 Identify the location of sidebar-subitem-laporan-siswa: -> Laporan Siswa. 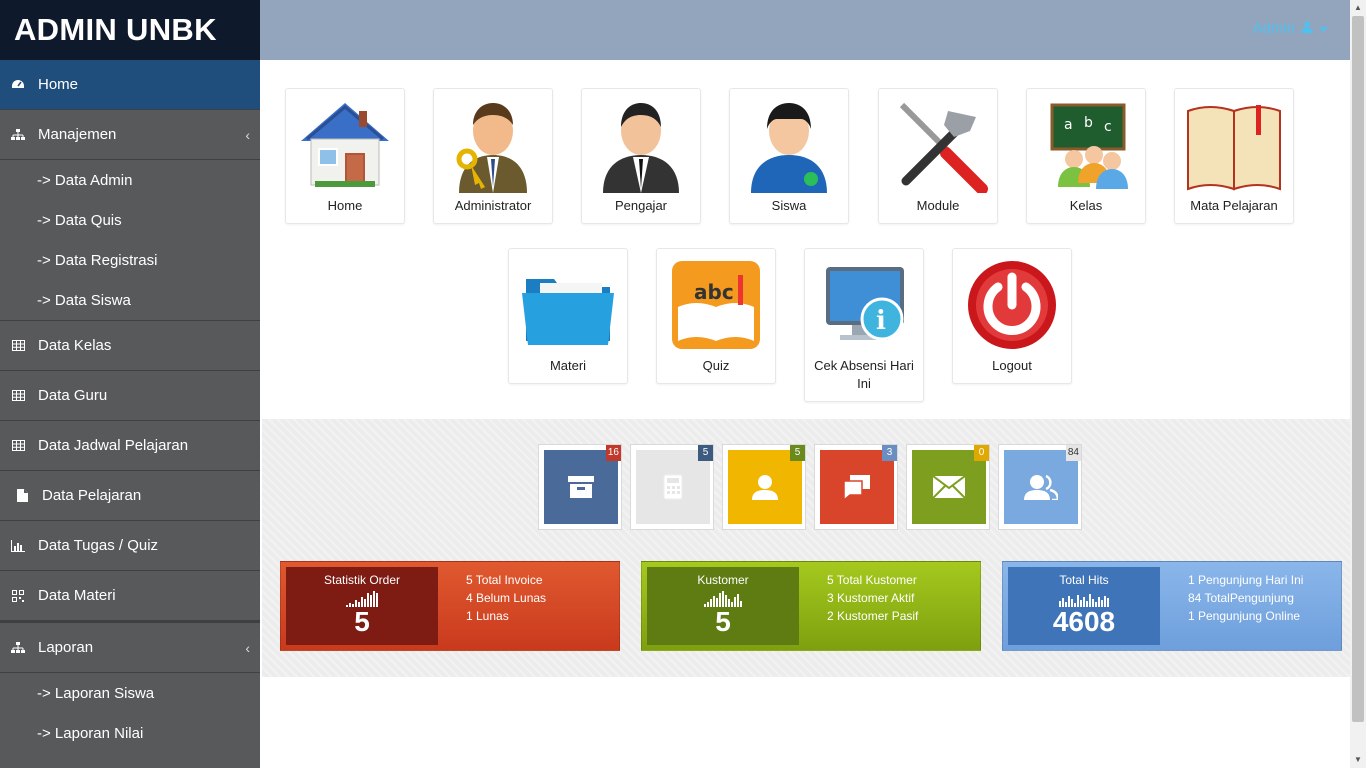
(130, 693).